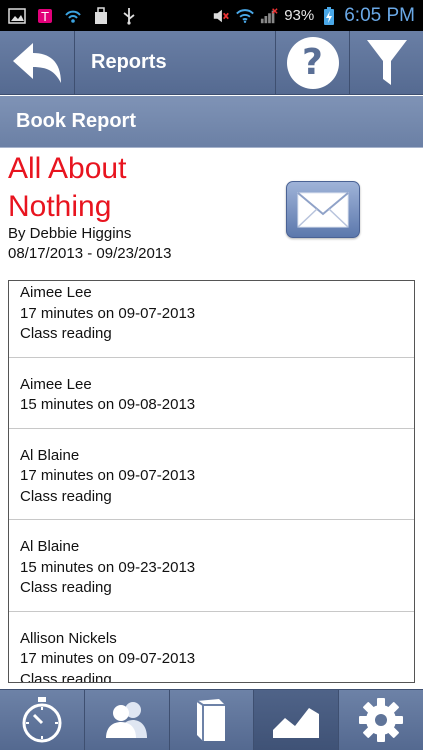 Image resolution: width=423 pixels, height=750 pixels. I want to click on email-button, so click(323, 209).